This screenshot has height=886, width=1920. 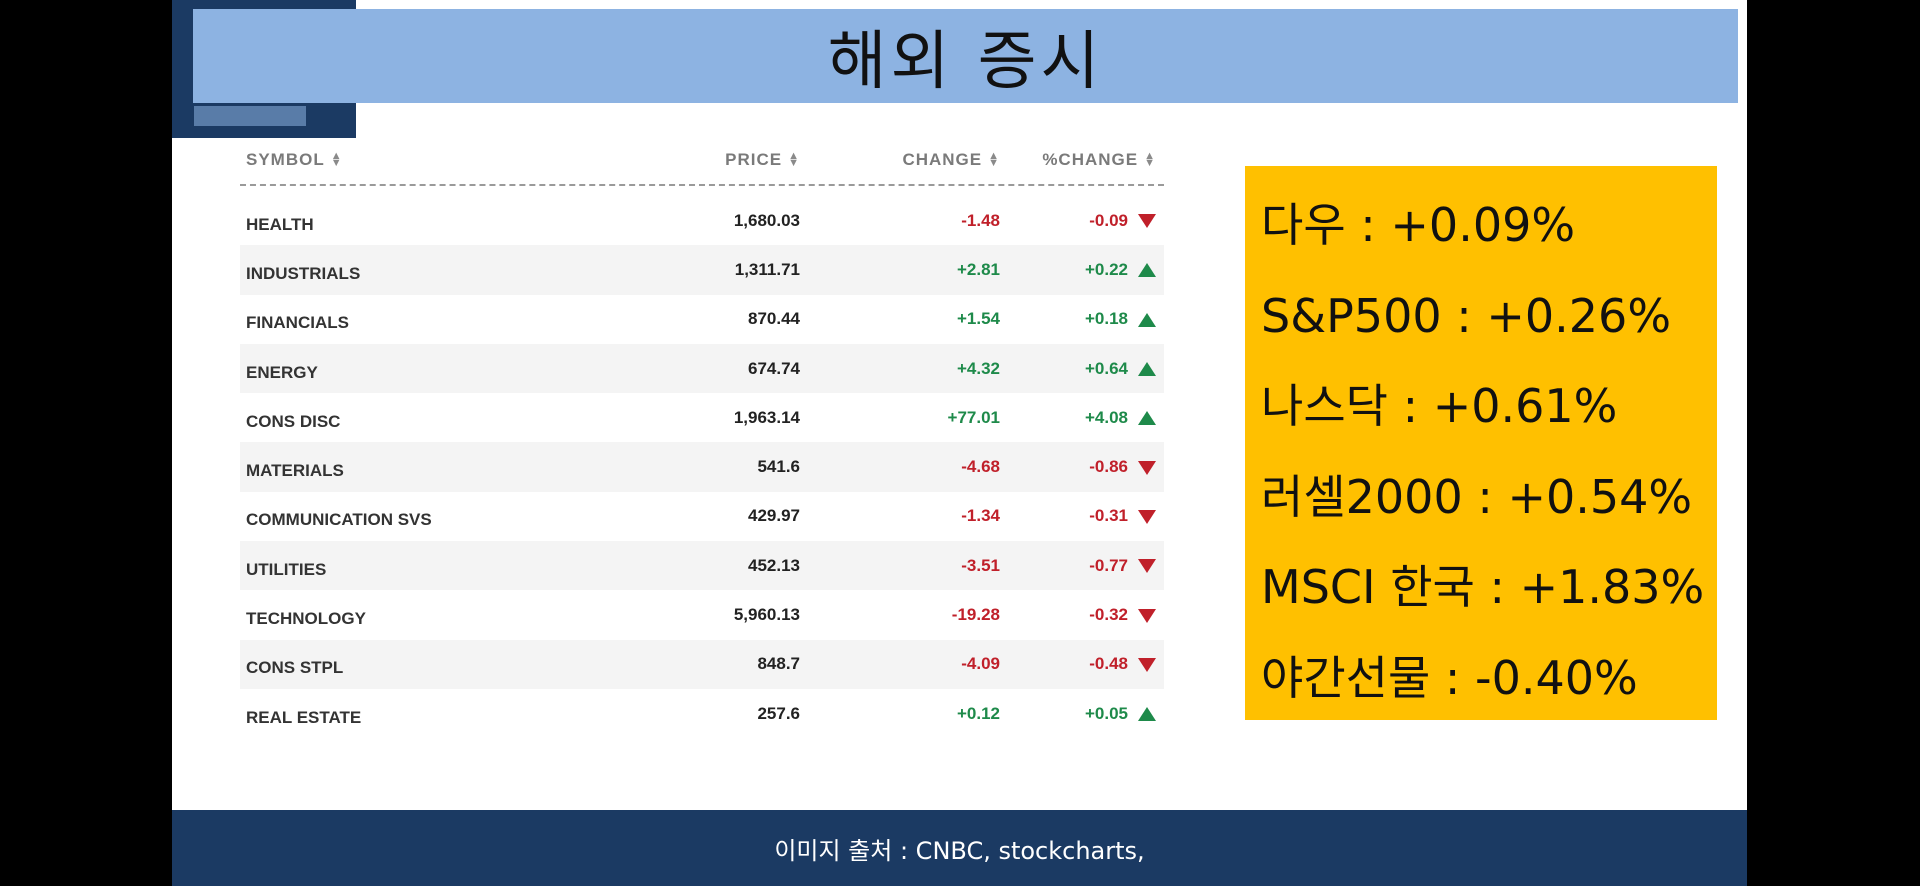 What do you see at coordinates (430, 319) in the screenshot?
I see `symbol-cell: FINANCIALS` at bounding box center [430, 319].